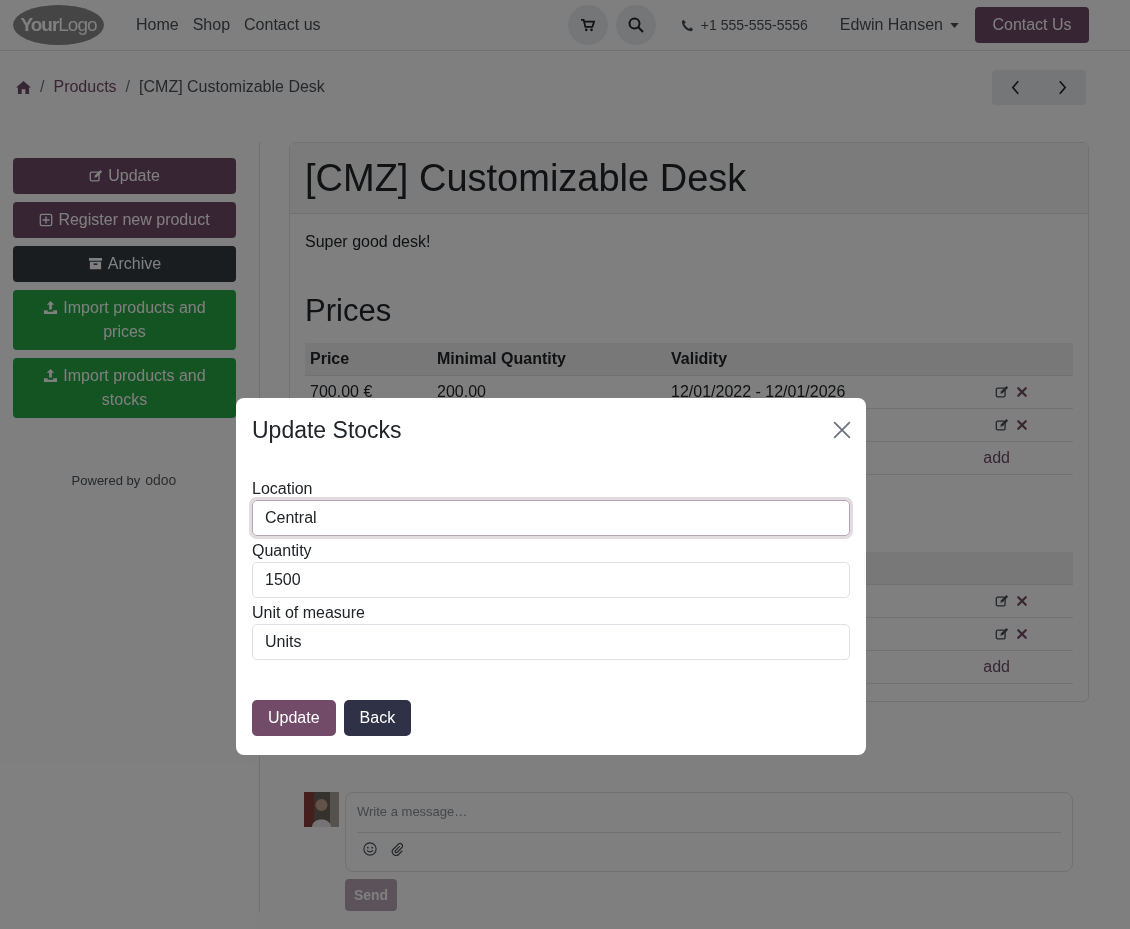  I want to click on sidebar-button: Register new product, so click(124, 220).